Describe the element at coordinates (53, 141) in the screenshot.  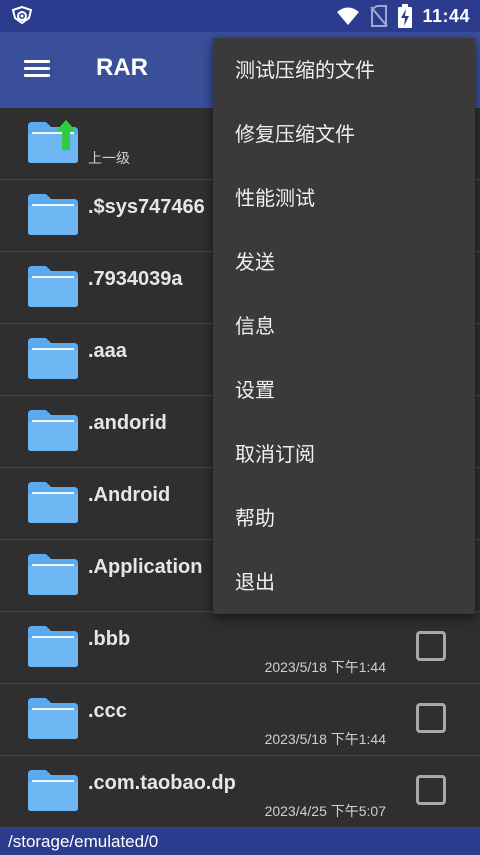
I see `folder-up-icon` at that location.